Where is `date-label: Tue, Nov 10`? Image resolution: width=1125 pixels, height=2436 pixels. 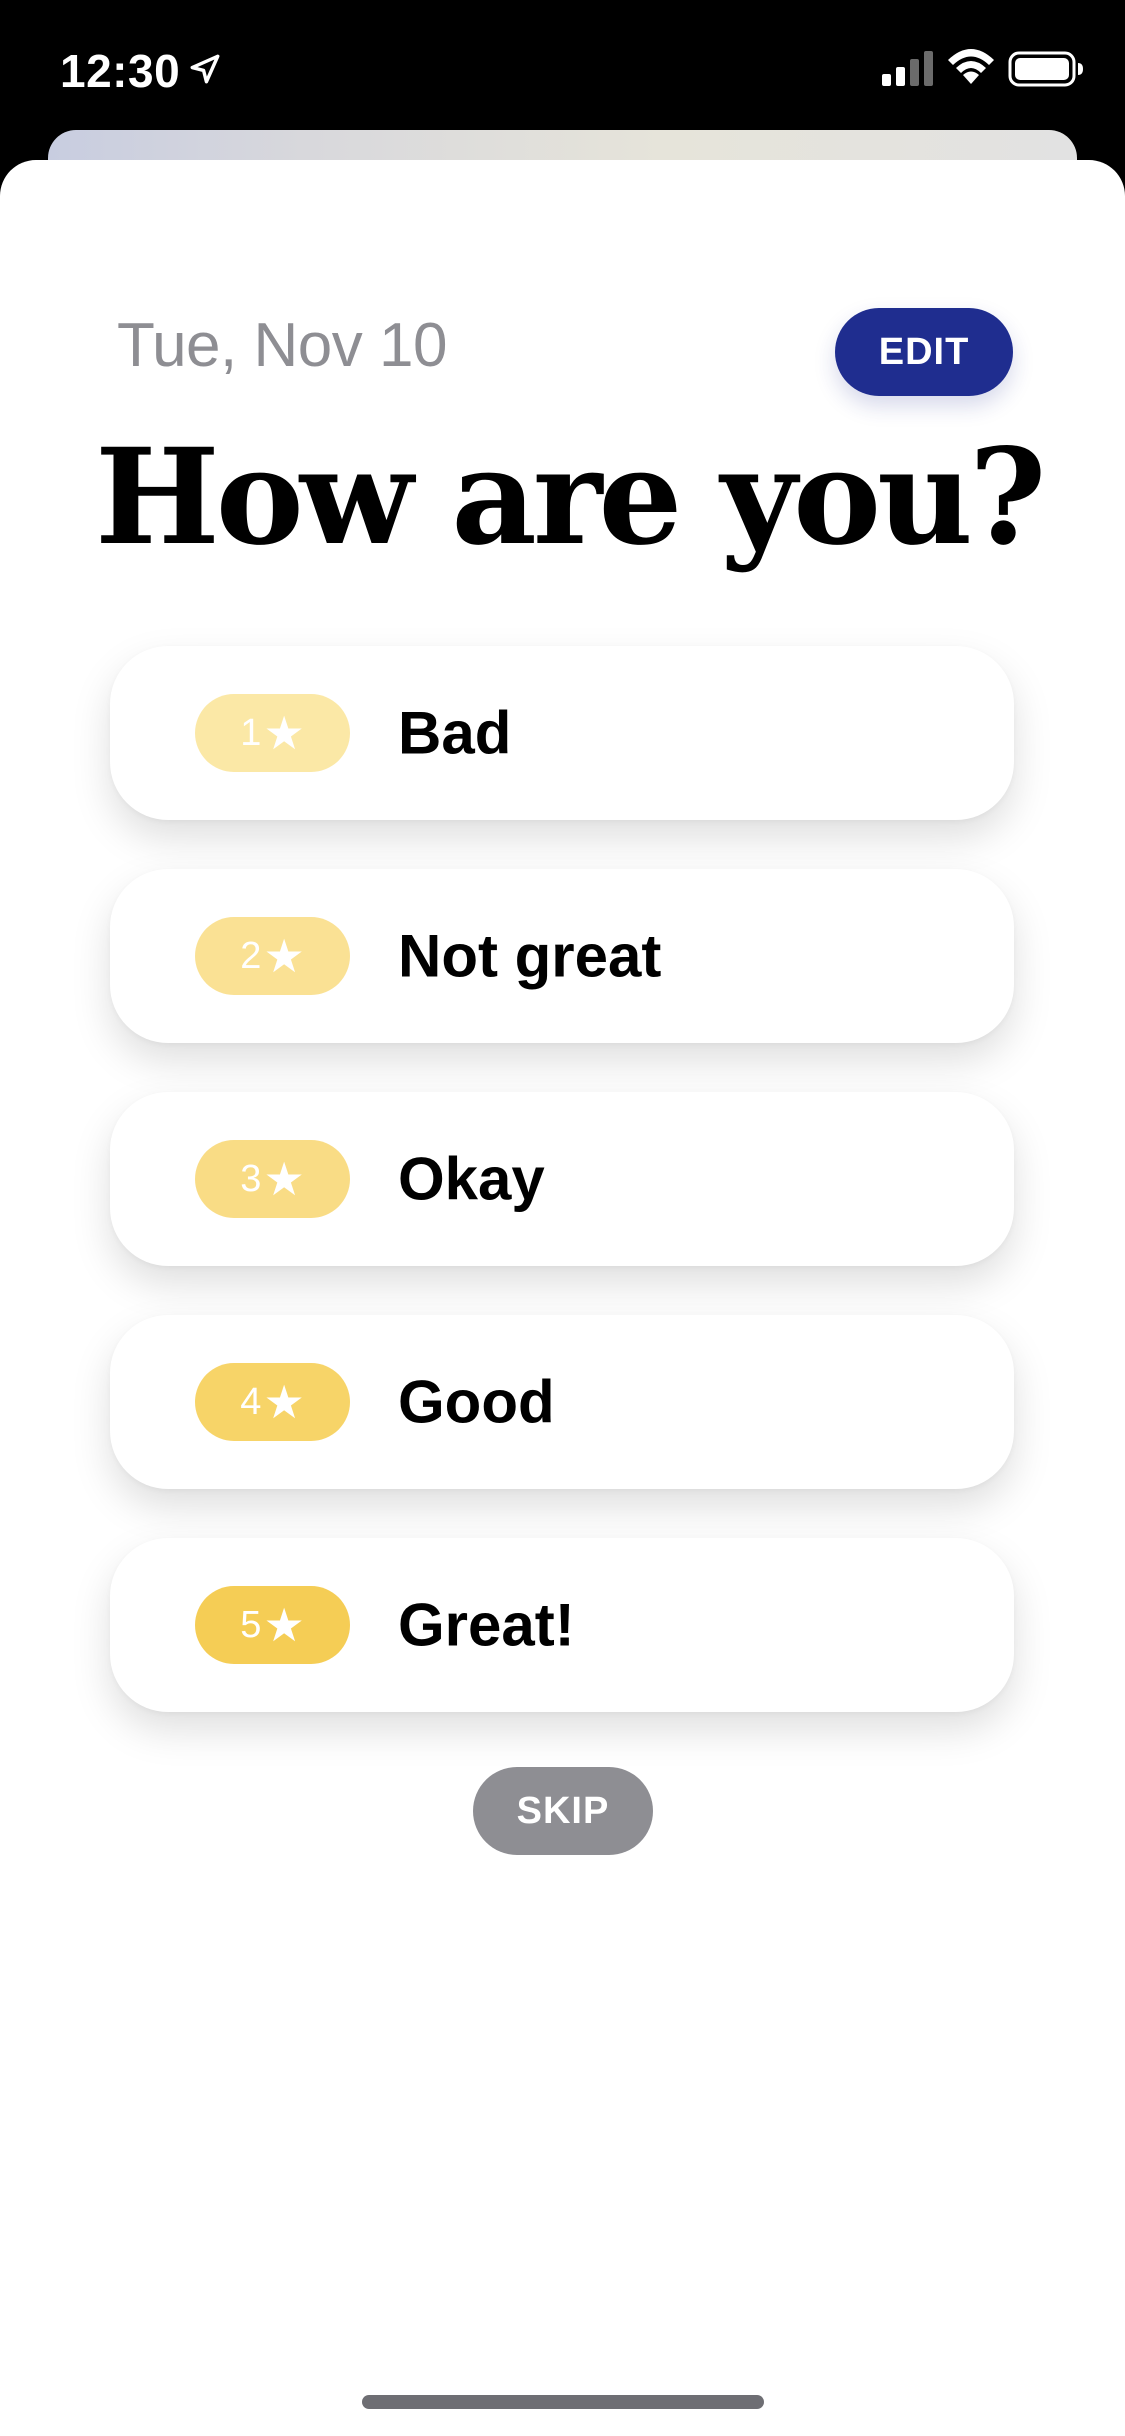 date-label: Tue, Nov 10 is located at coordinates (282, 345).